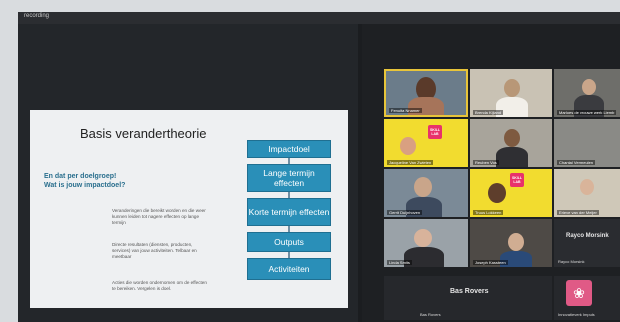 This screenshot has height=322, width=620. I want to click on question-line-2: Wat is jouw impactdoel?, so click(85, 185).